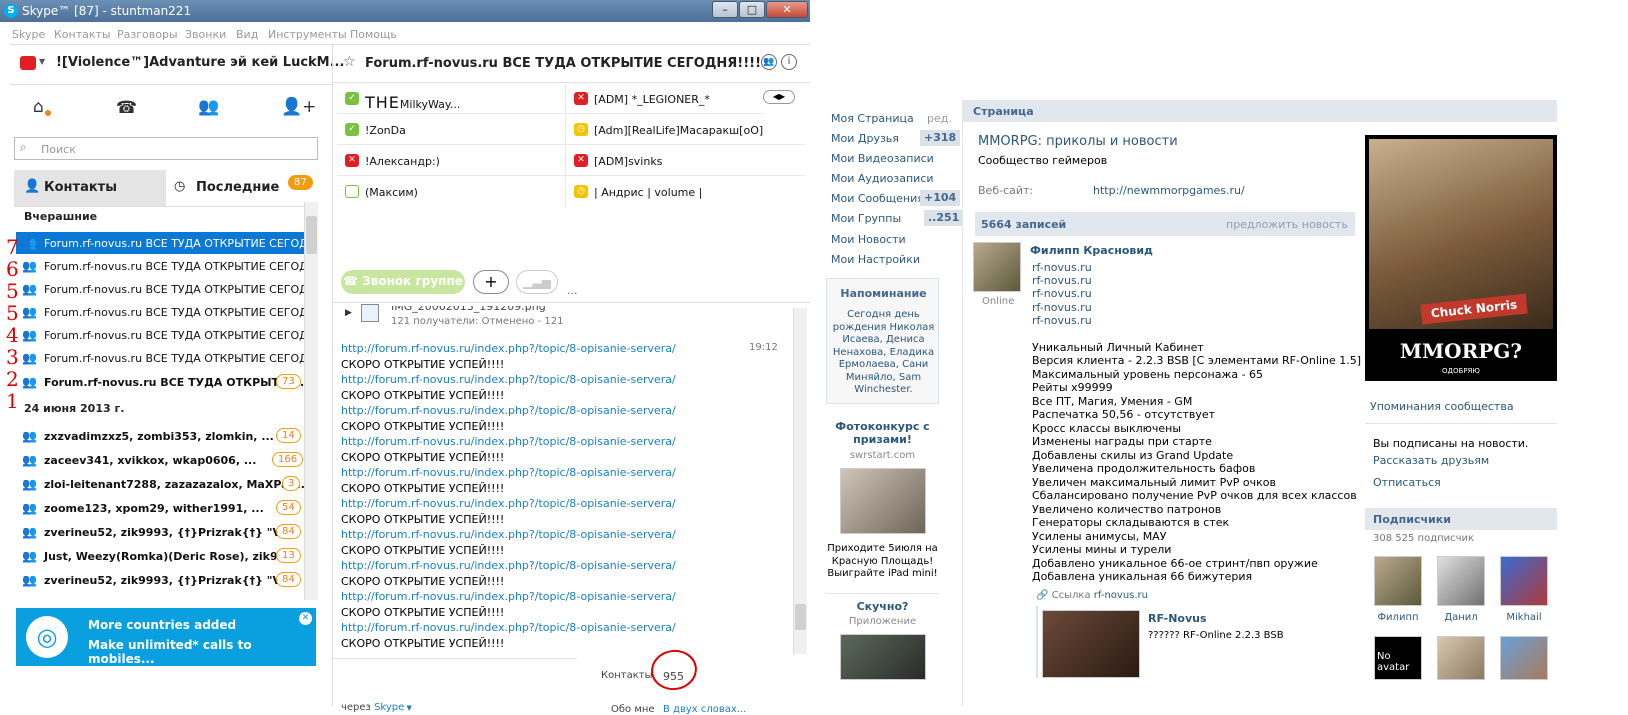 The image size is (1628, 715). Describe the element at coordinates (882, 178) in the screenshot. I see `vk-menu-audio: Мои Аудиозаписи` at that location.